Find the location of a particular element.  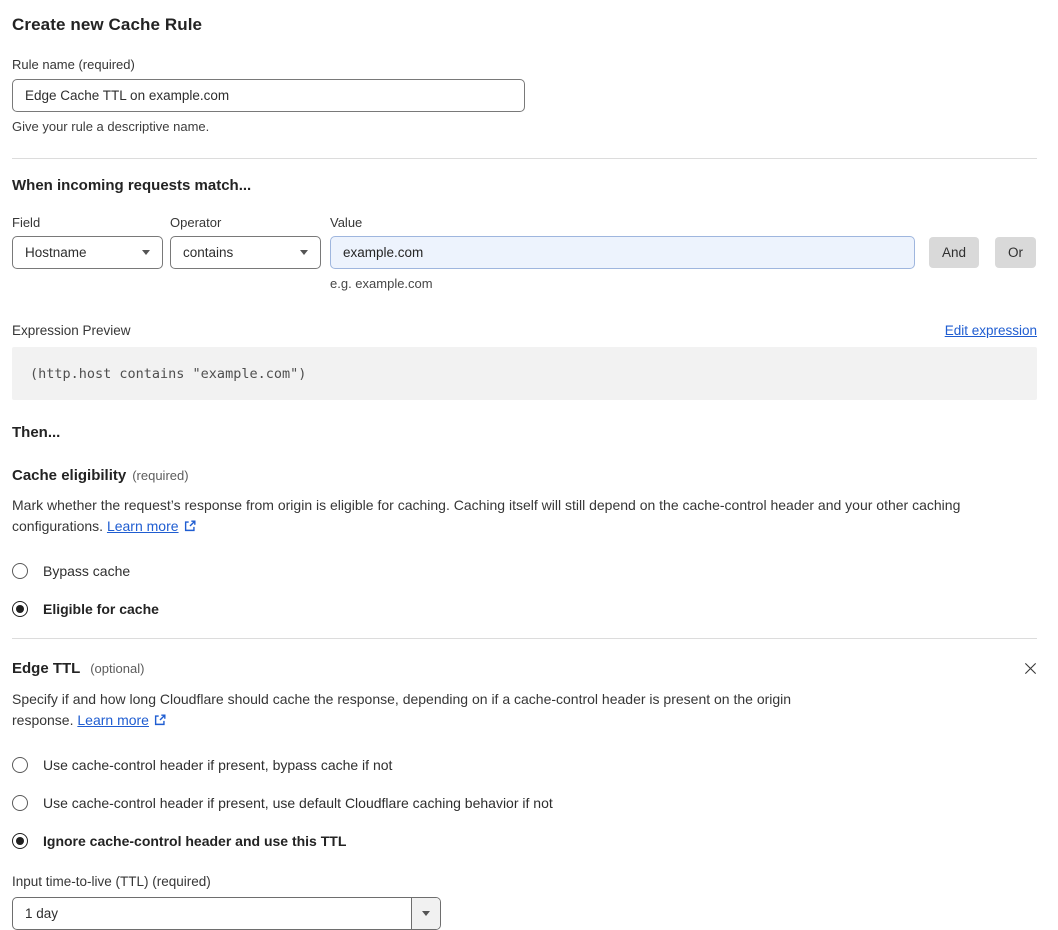

edge-ttl-header: Edge TTL (optional) is located at coordinates (524, 668).